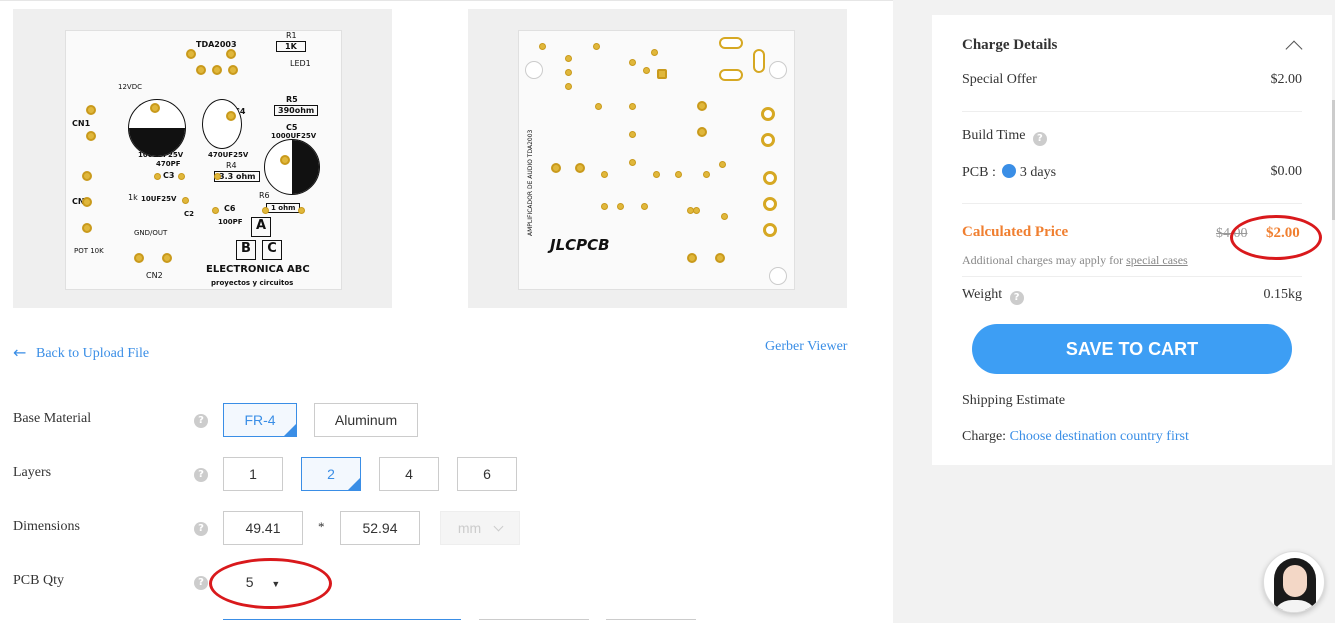  What do you see at coordinates (1132, 349) in the screenshot?
I see `save-to-cart-button: SAVE TO CART` at bounding box center [1132, 349].